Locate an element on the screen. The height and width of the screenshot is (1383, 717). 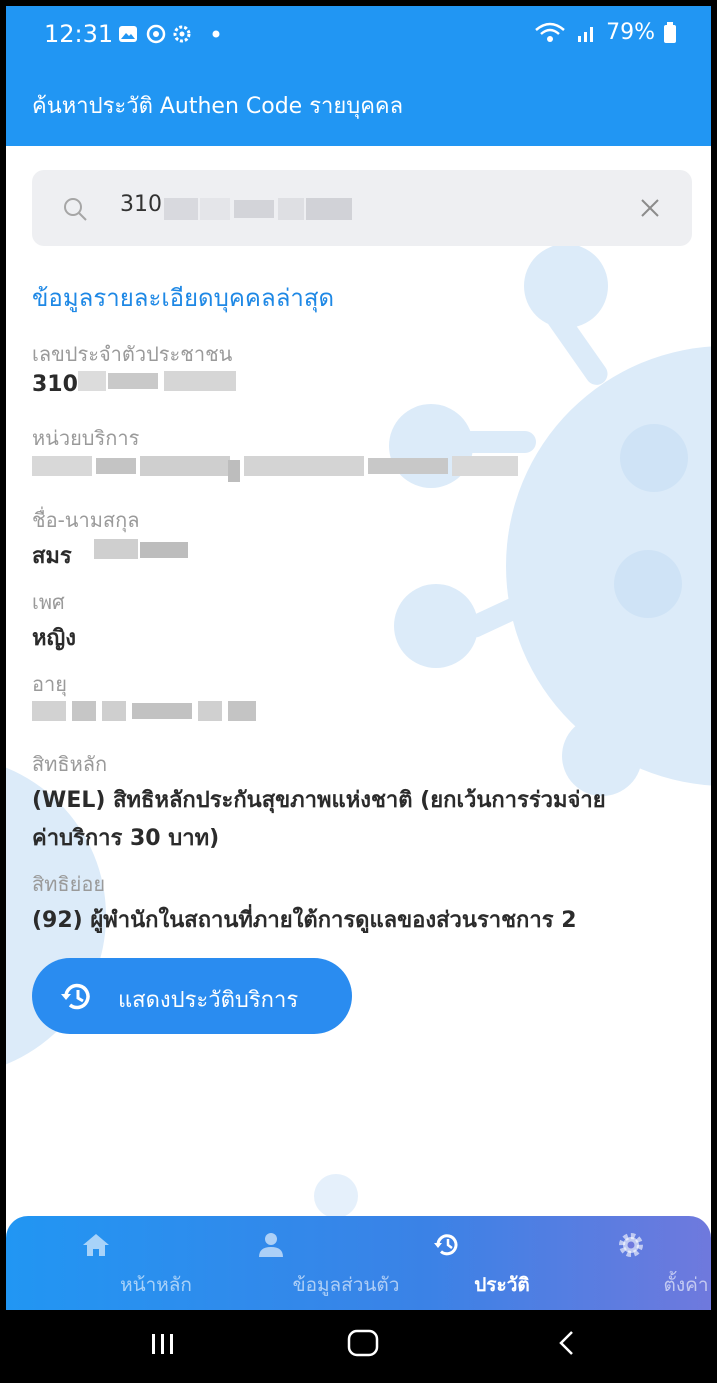
field-label-main-right: สิทธิหลัก is located at coordinates (70, 764).